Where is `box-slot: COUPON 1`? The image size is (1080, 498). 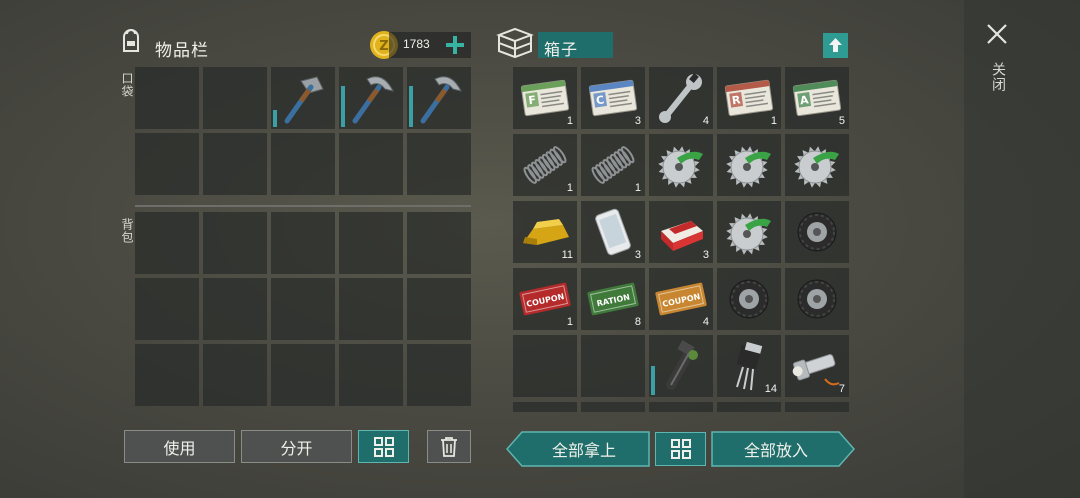 box-slot: COUPON 1 is located at coordinates (545, 299).